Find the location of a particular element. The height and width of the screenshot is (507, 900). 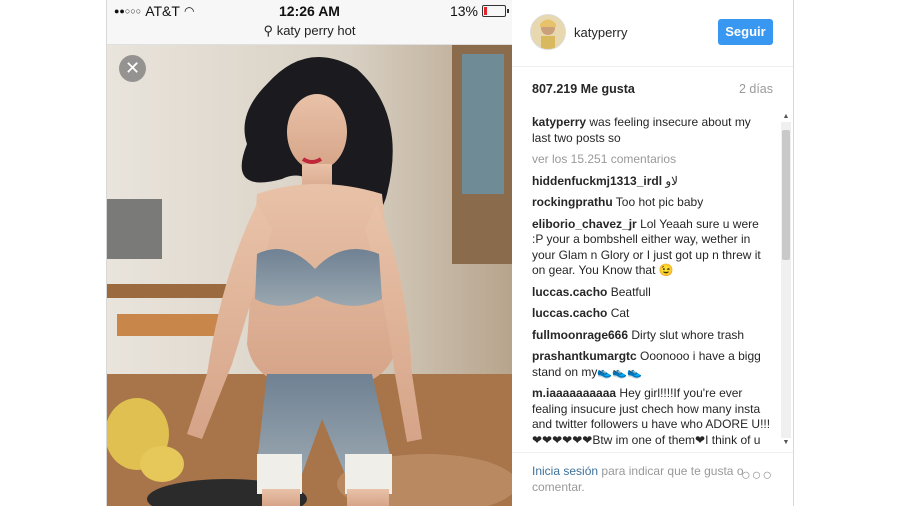

comment-user: fullmoonrage666 is located at coordinates (580, 335).